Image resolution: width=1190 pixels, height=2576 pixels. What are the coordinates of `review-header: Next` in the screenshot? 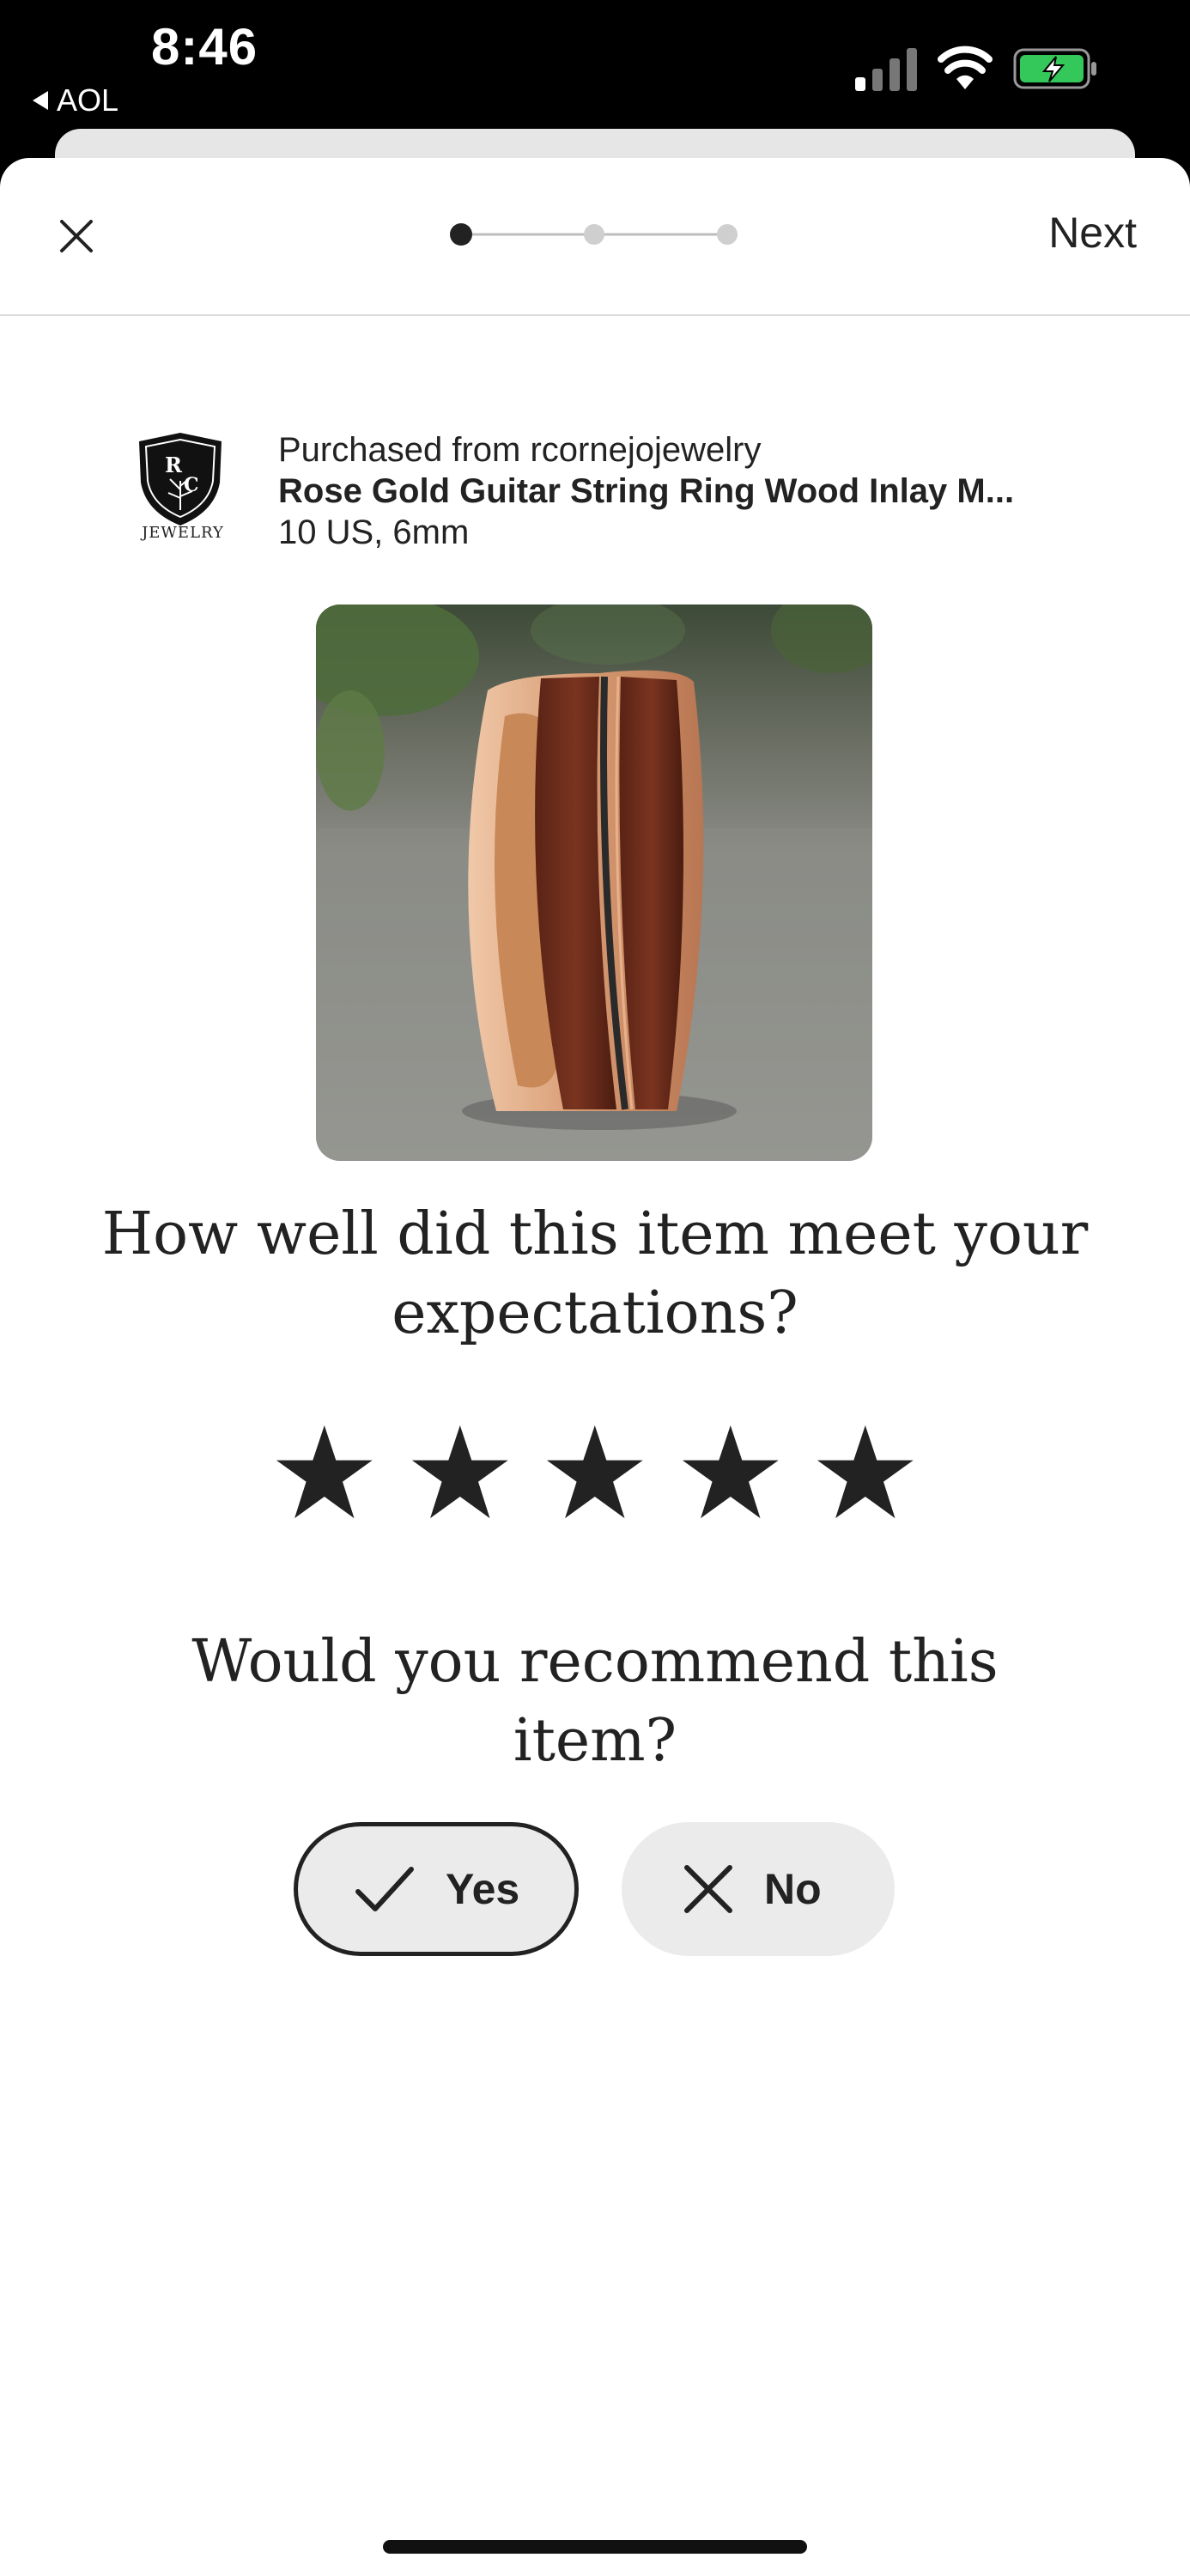 It's located at (595, 237).